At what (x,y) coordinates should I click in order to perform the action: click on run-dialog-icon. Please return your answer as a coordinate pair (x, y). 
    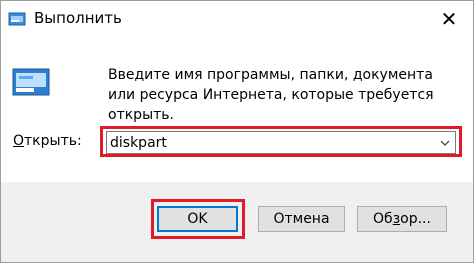
    Looking at the image, I should click on (31, 82).